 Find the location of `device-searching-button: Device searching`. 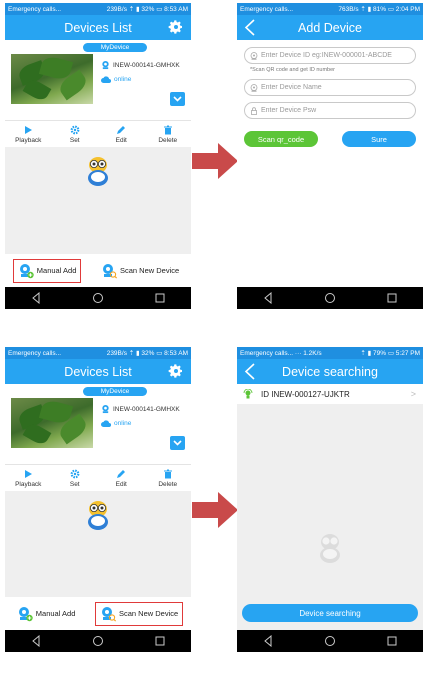

device-searching-button: Device searching is located at coordinates (330, 613).